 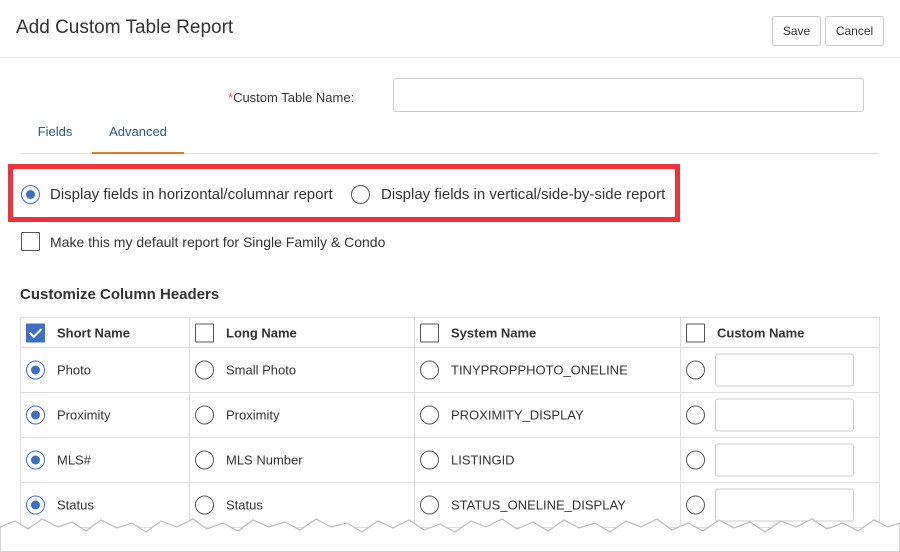 I want to click on long-name-header-label: Long Name, so click(x=261, y=332).